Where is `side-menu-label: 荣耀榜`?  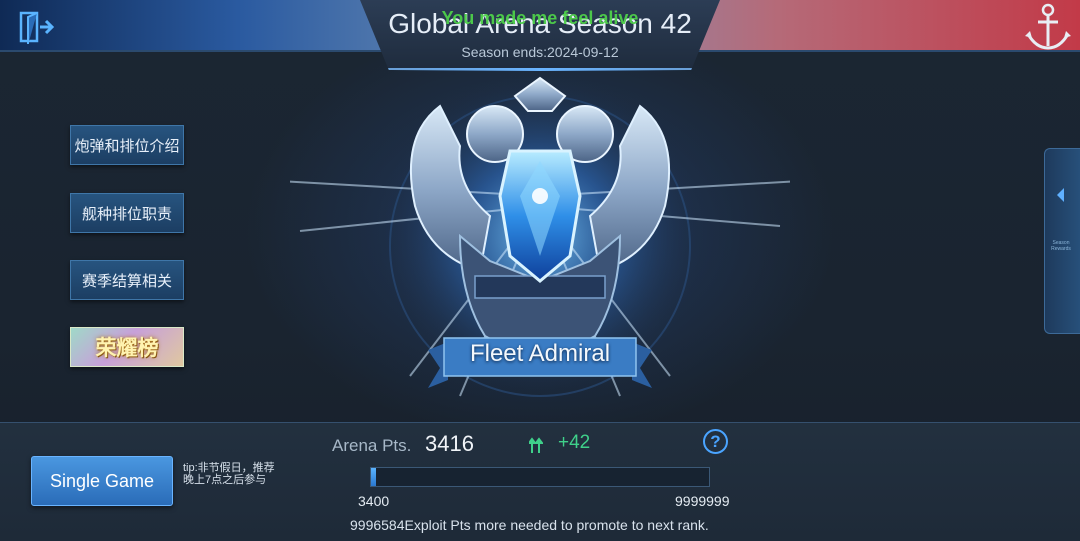
side-menu-label: 荣耀榜 is located at coordinates (127, 348).